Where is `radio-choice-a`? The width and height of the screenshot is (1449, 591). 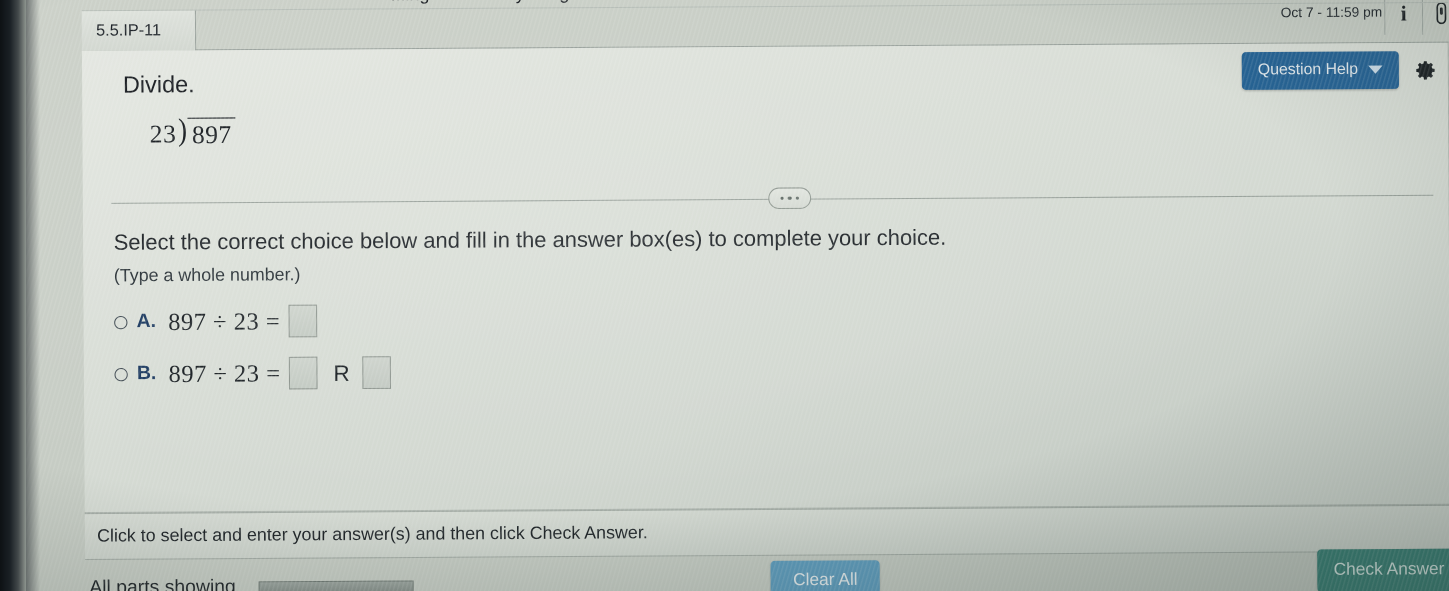
radio-choice-a is located at coordinates (121, 322).